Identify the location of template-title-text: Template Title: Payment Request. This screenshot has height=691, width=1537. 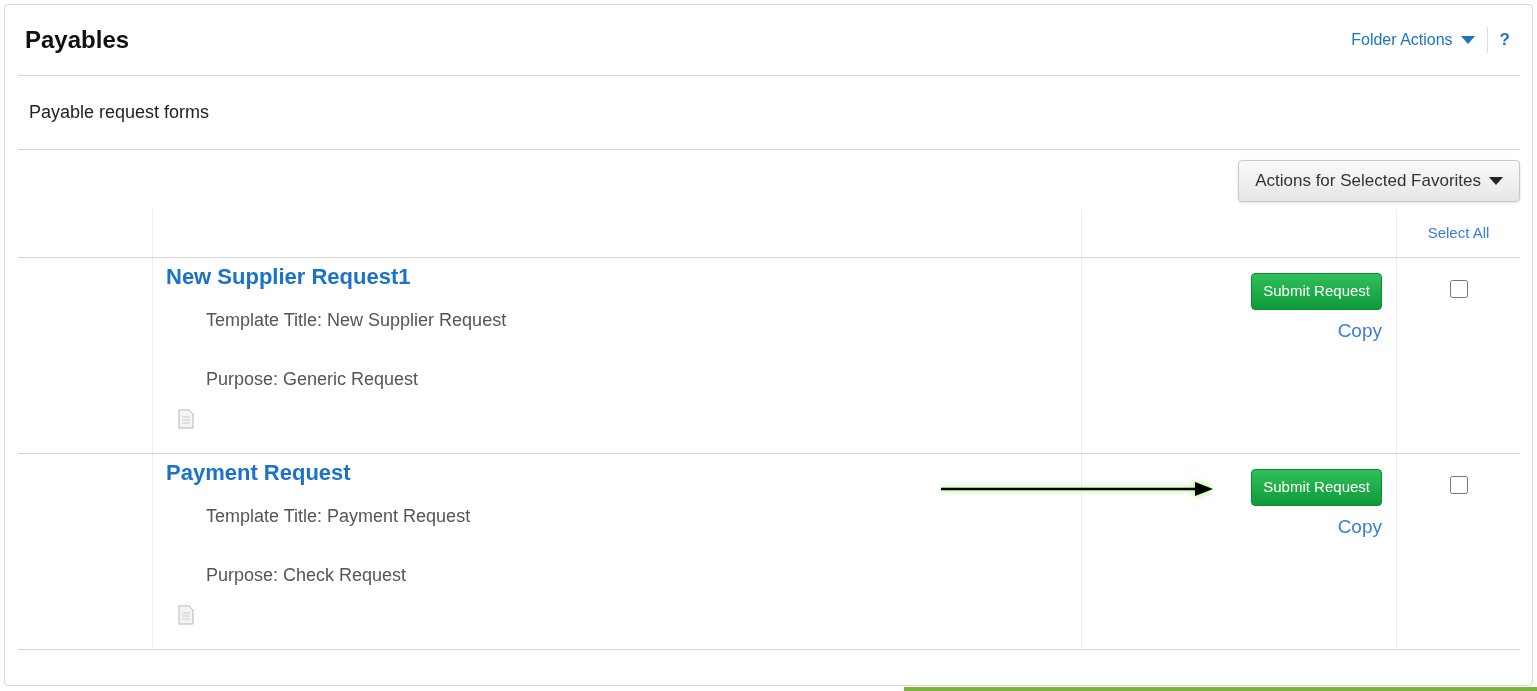
(338, 516).